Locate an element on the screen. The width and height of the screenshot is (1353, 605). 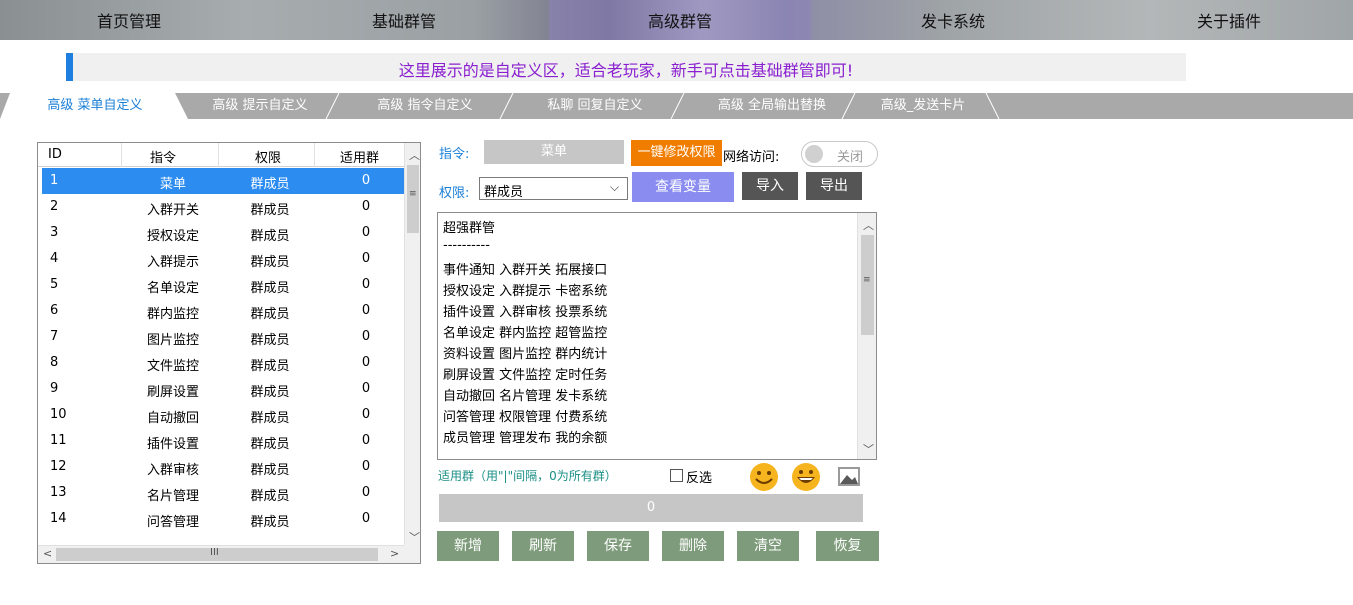
tab-global-replace: 高级 全局输出替换 is located at coordinates (772, 106).